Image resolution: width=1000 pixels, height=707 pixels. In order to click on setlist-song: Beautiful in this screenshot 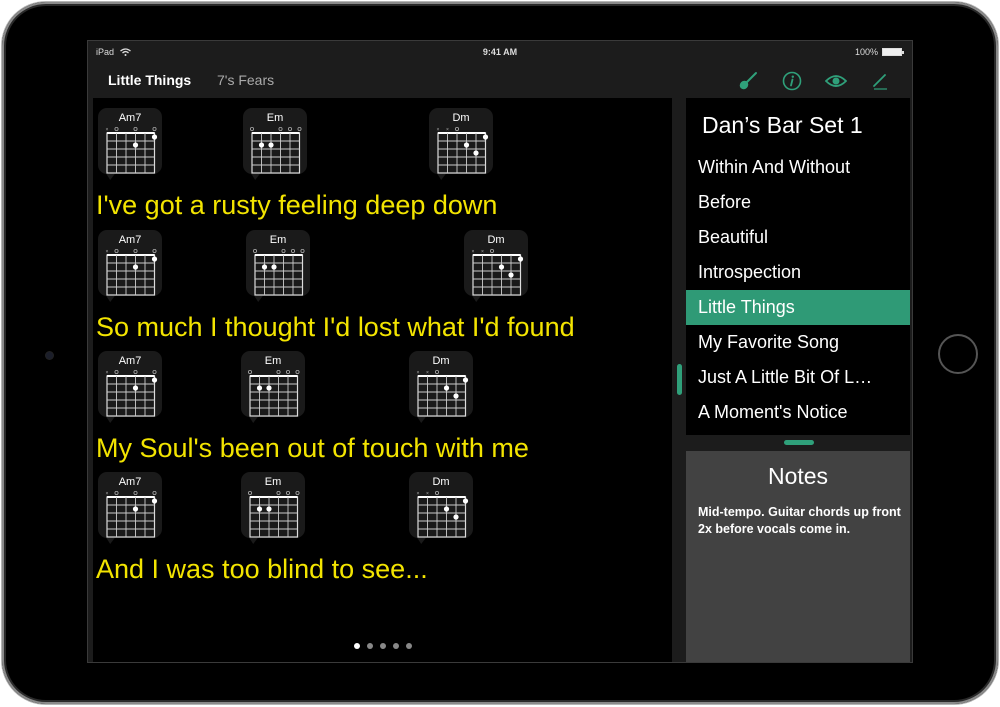, I will do `click(798, 237)`.